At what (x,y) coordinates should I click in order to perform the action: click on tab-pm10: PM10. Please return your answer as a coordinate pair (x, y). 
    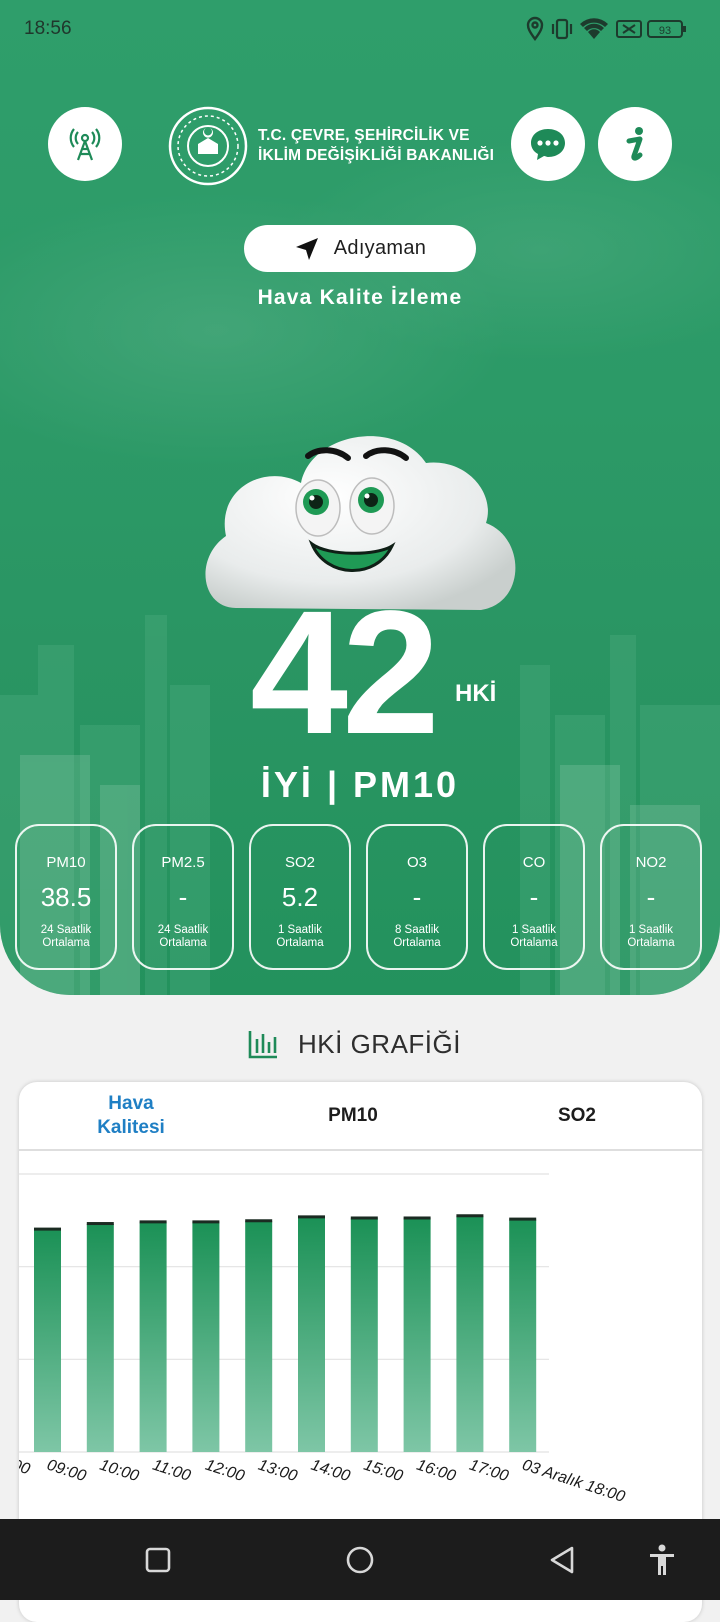
    Looking at the image, I should click on (353, 1115).